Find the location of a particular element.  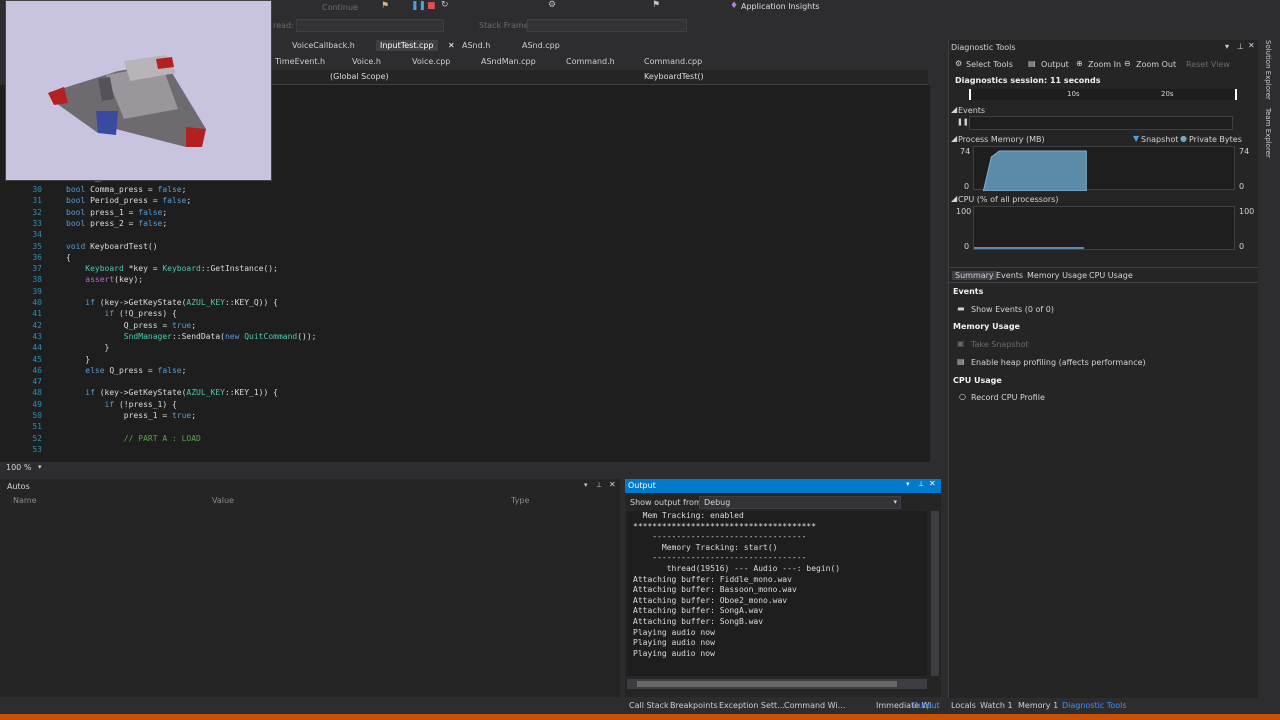

tab-command-cpp: Command.cpp is located at coordinates (673, 61).